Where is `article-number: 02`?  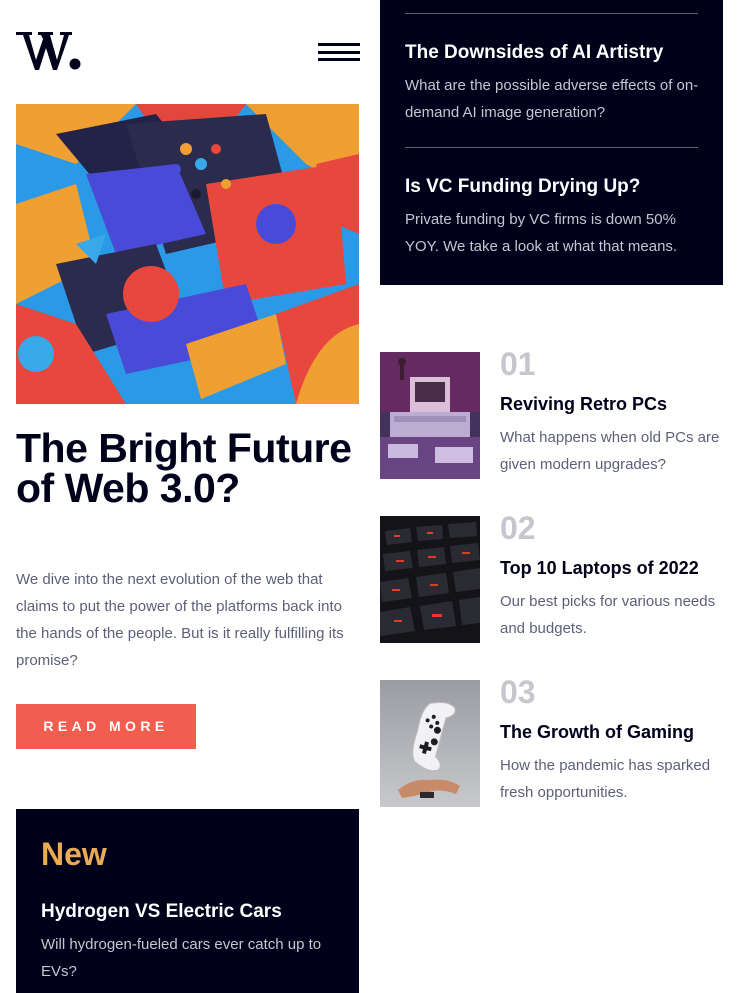 article-number: 02 is located at coordinates (518, 528).